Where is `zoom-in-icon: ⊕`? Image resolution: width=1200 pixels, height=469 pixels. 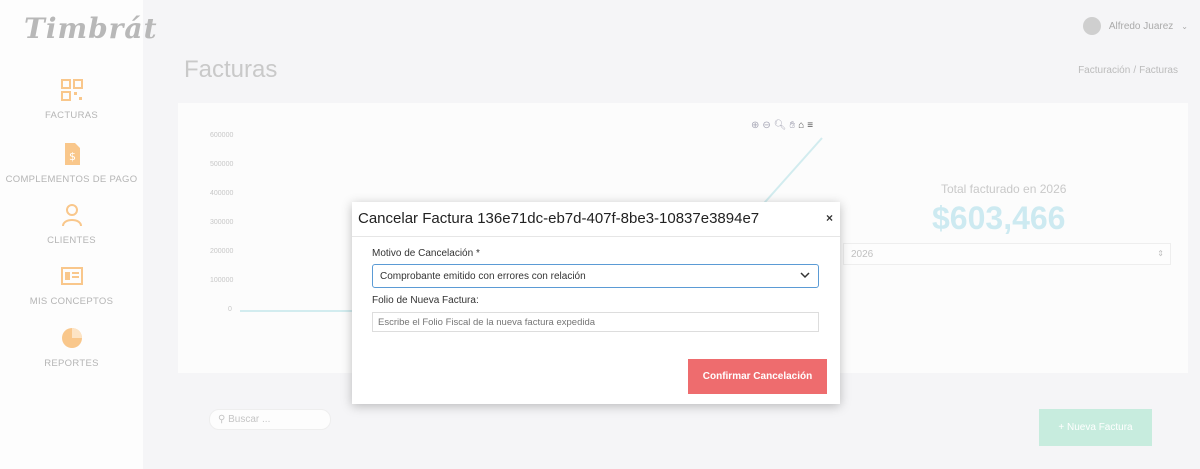 zoom-in-icon: ⊕ is located at coordinates (755, 125).